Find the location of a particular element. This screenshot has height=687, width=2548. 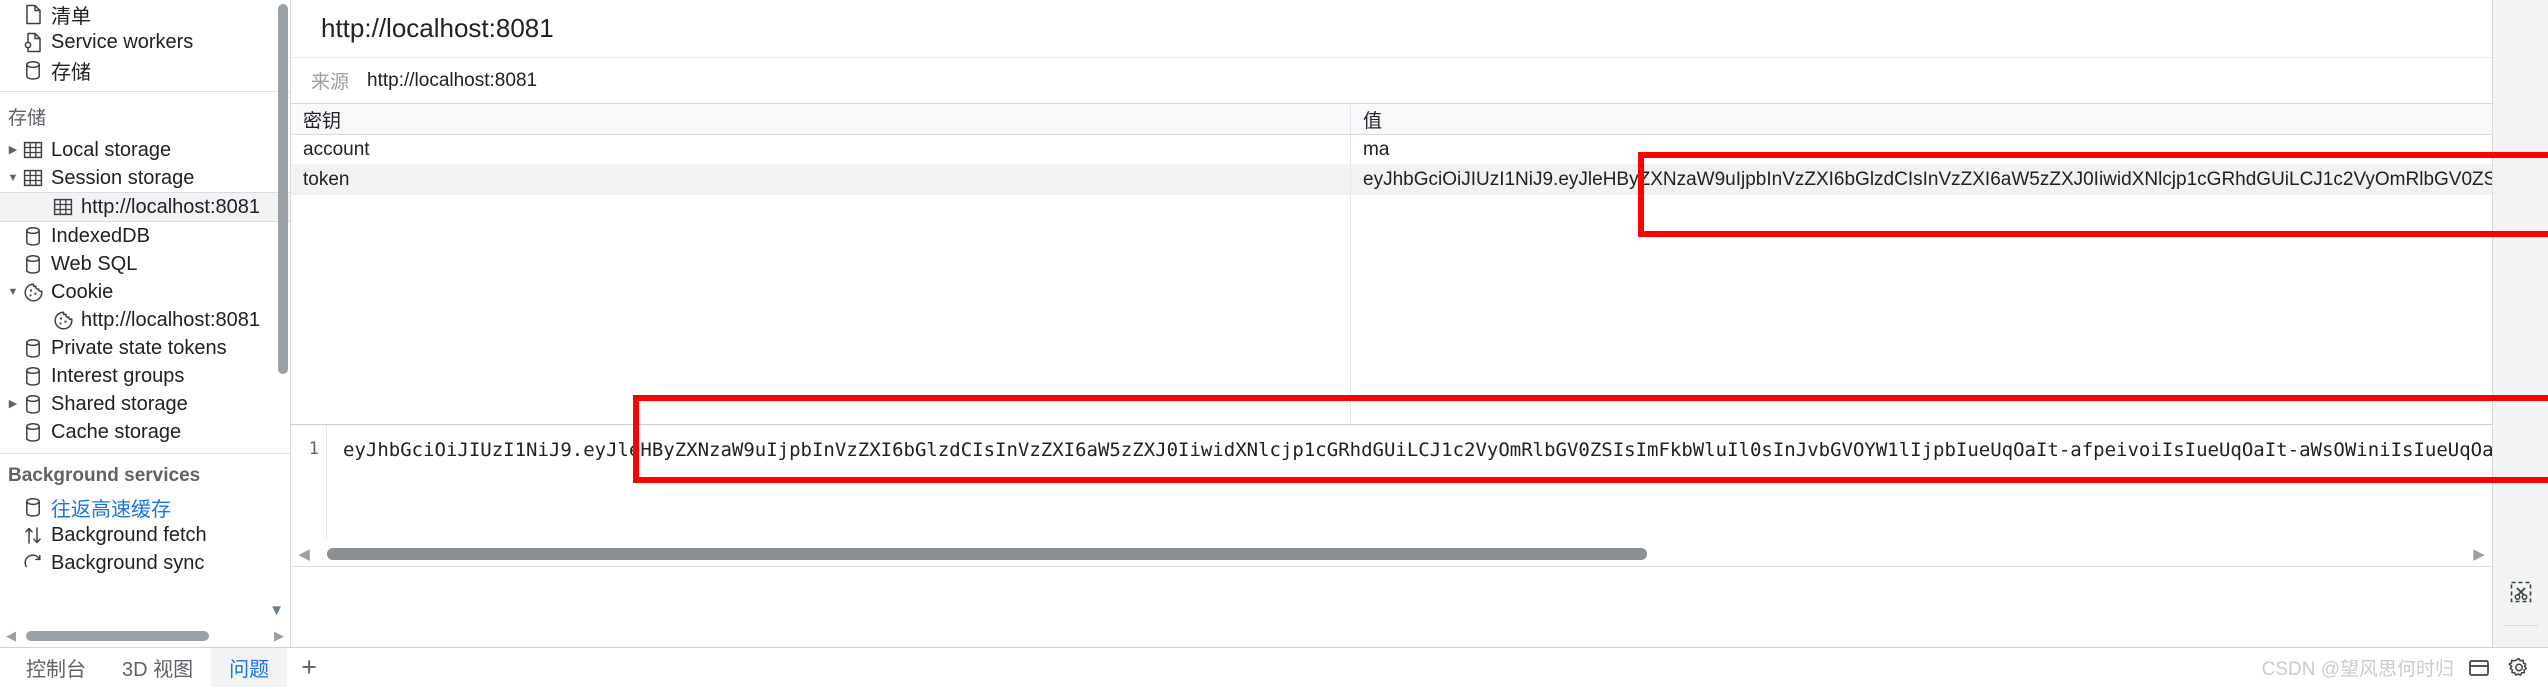

add-tab-button: + is located at coordinates (309, 667).